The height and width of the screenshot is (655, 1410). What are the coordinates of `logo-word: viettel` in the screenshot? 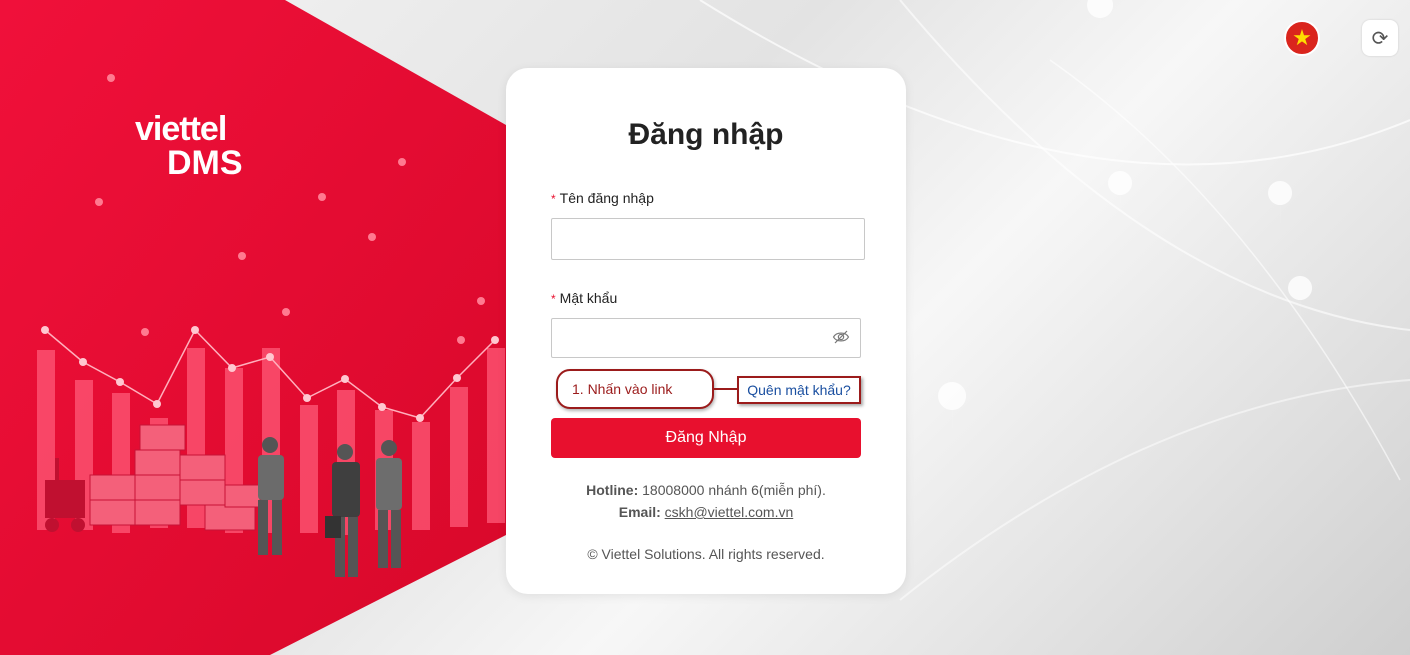 It's located at (181, 129).